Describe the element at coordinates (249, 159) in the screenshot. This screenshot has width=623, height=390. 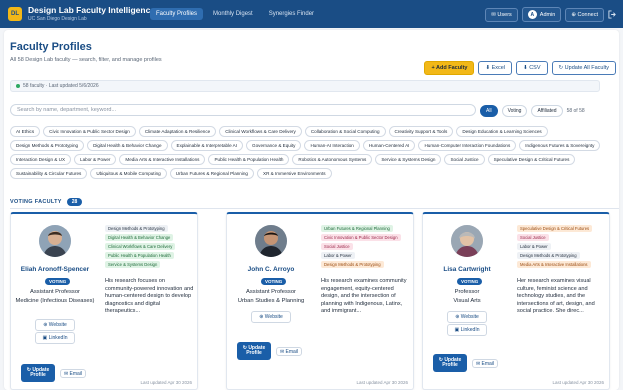
I see `topic-chip: Public Health & Population Health` at that location.